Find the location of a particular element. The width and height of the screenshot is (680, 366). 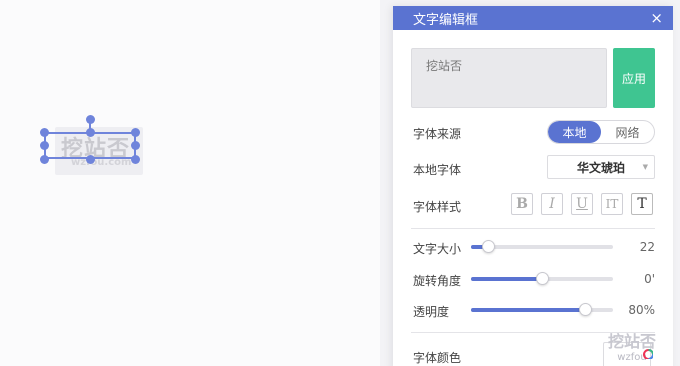

rotation-value: 0' is located at coordinates (649, 279).